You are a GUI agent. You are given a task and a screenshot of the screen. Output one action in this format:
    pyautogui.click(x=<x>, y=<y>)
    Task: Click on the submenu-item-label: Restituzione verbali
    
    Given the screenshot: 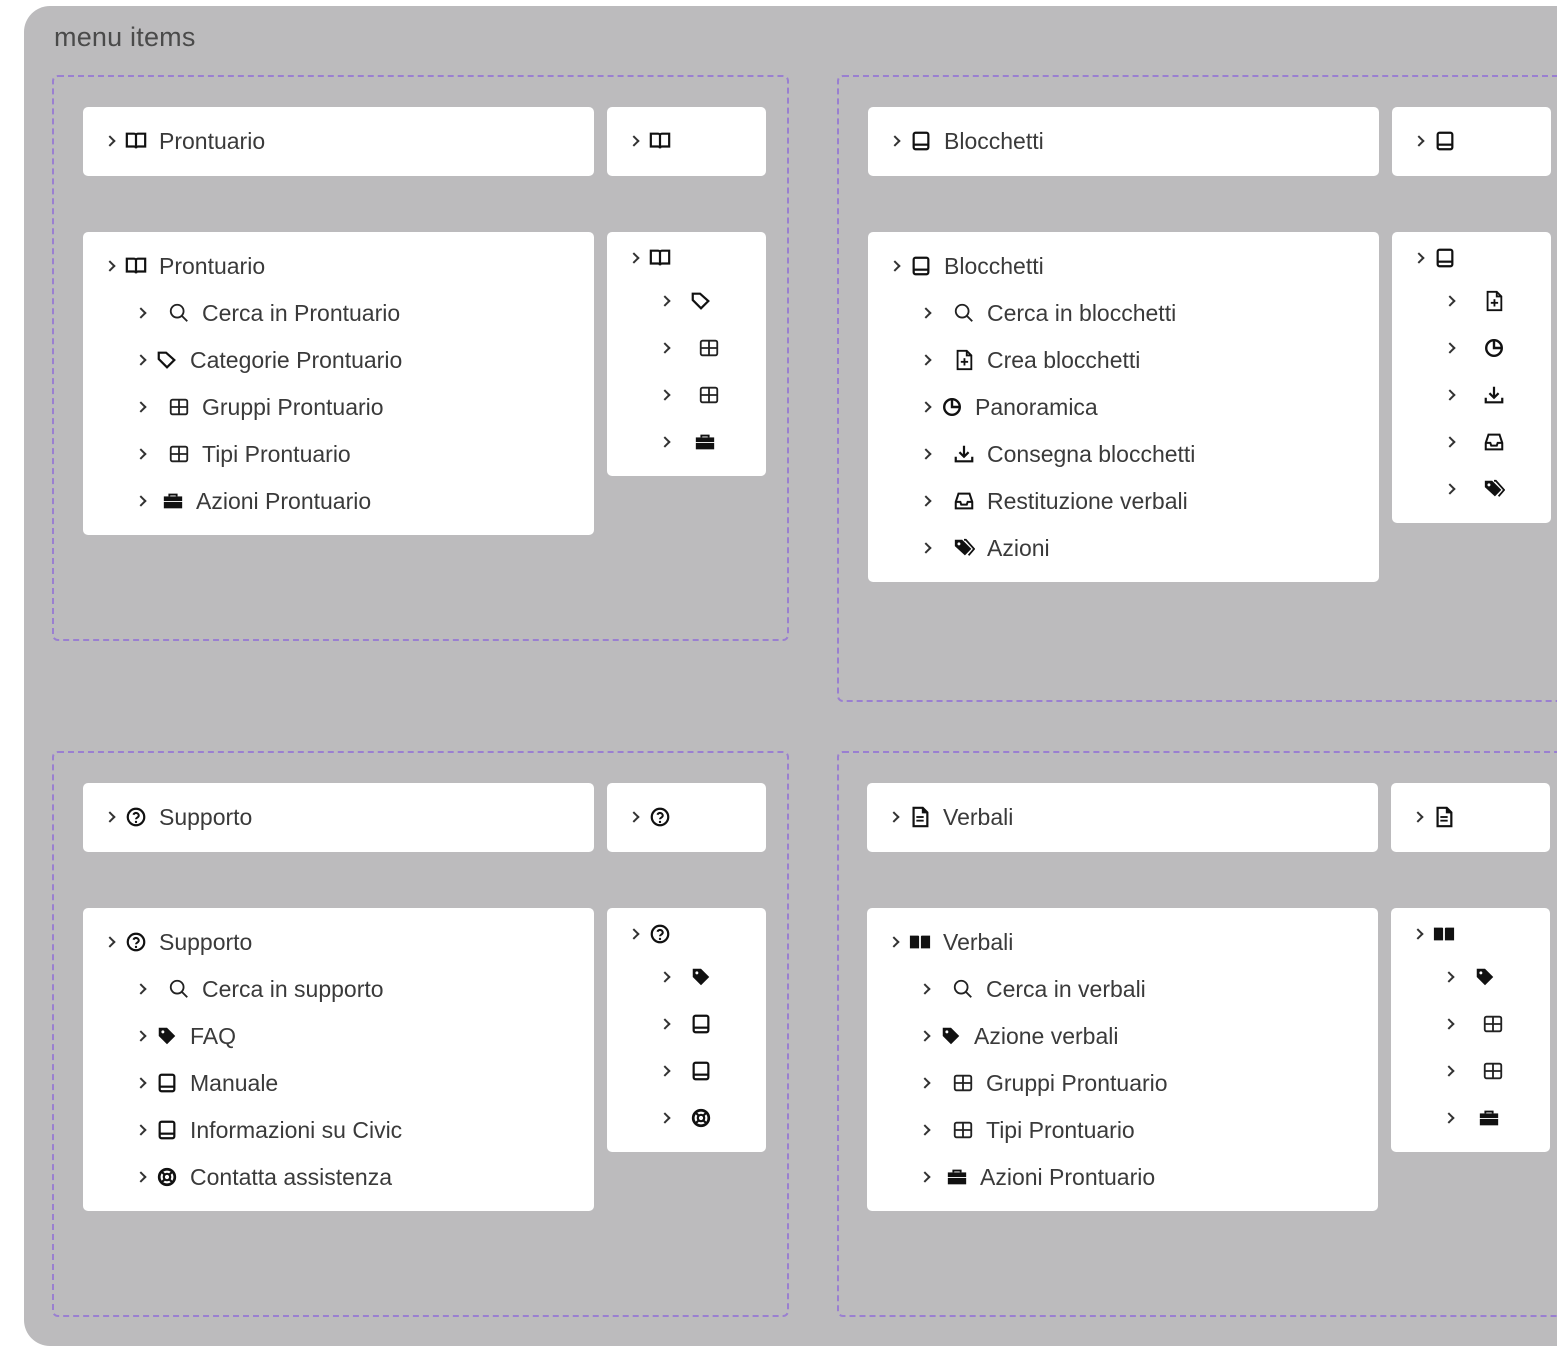 What is the action you would take?
    pyautogui.click(x=1087, y=501)
    